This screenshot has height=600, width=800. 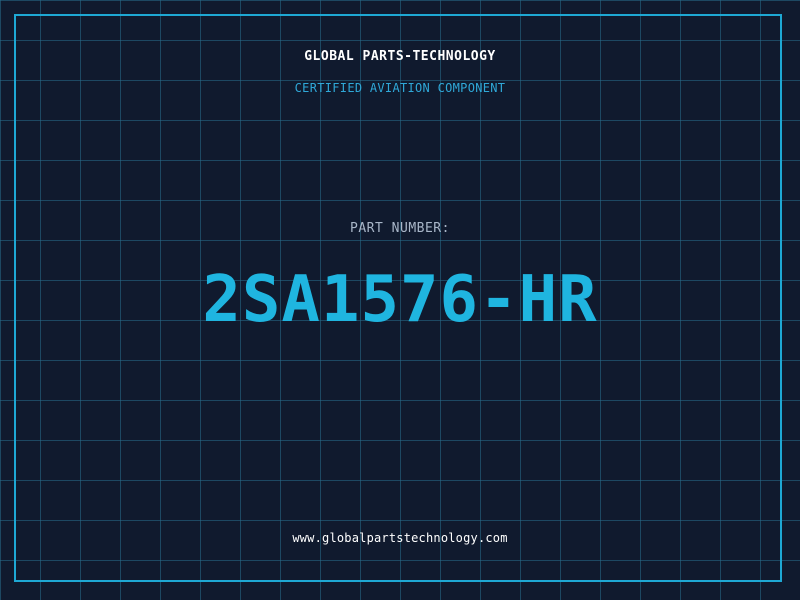 What do you see at coordinates (400, 56) in the screenshot?
I see `company-name: GLOBAL PARTS-TECHNOLOGY` at bounding box center [400, 56].